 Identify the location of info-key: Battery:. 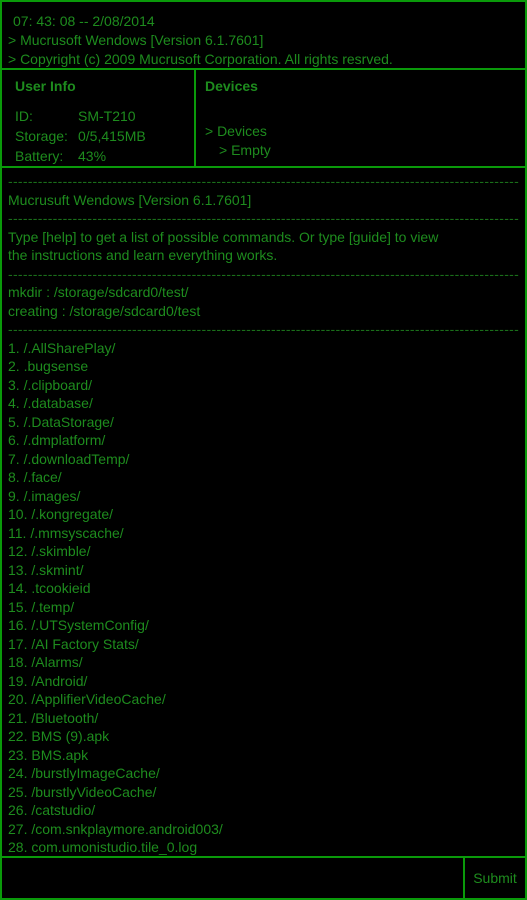
(39, 156).